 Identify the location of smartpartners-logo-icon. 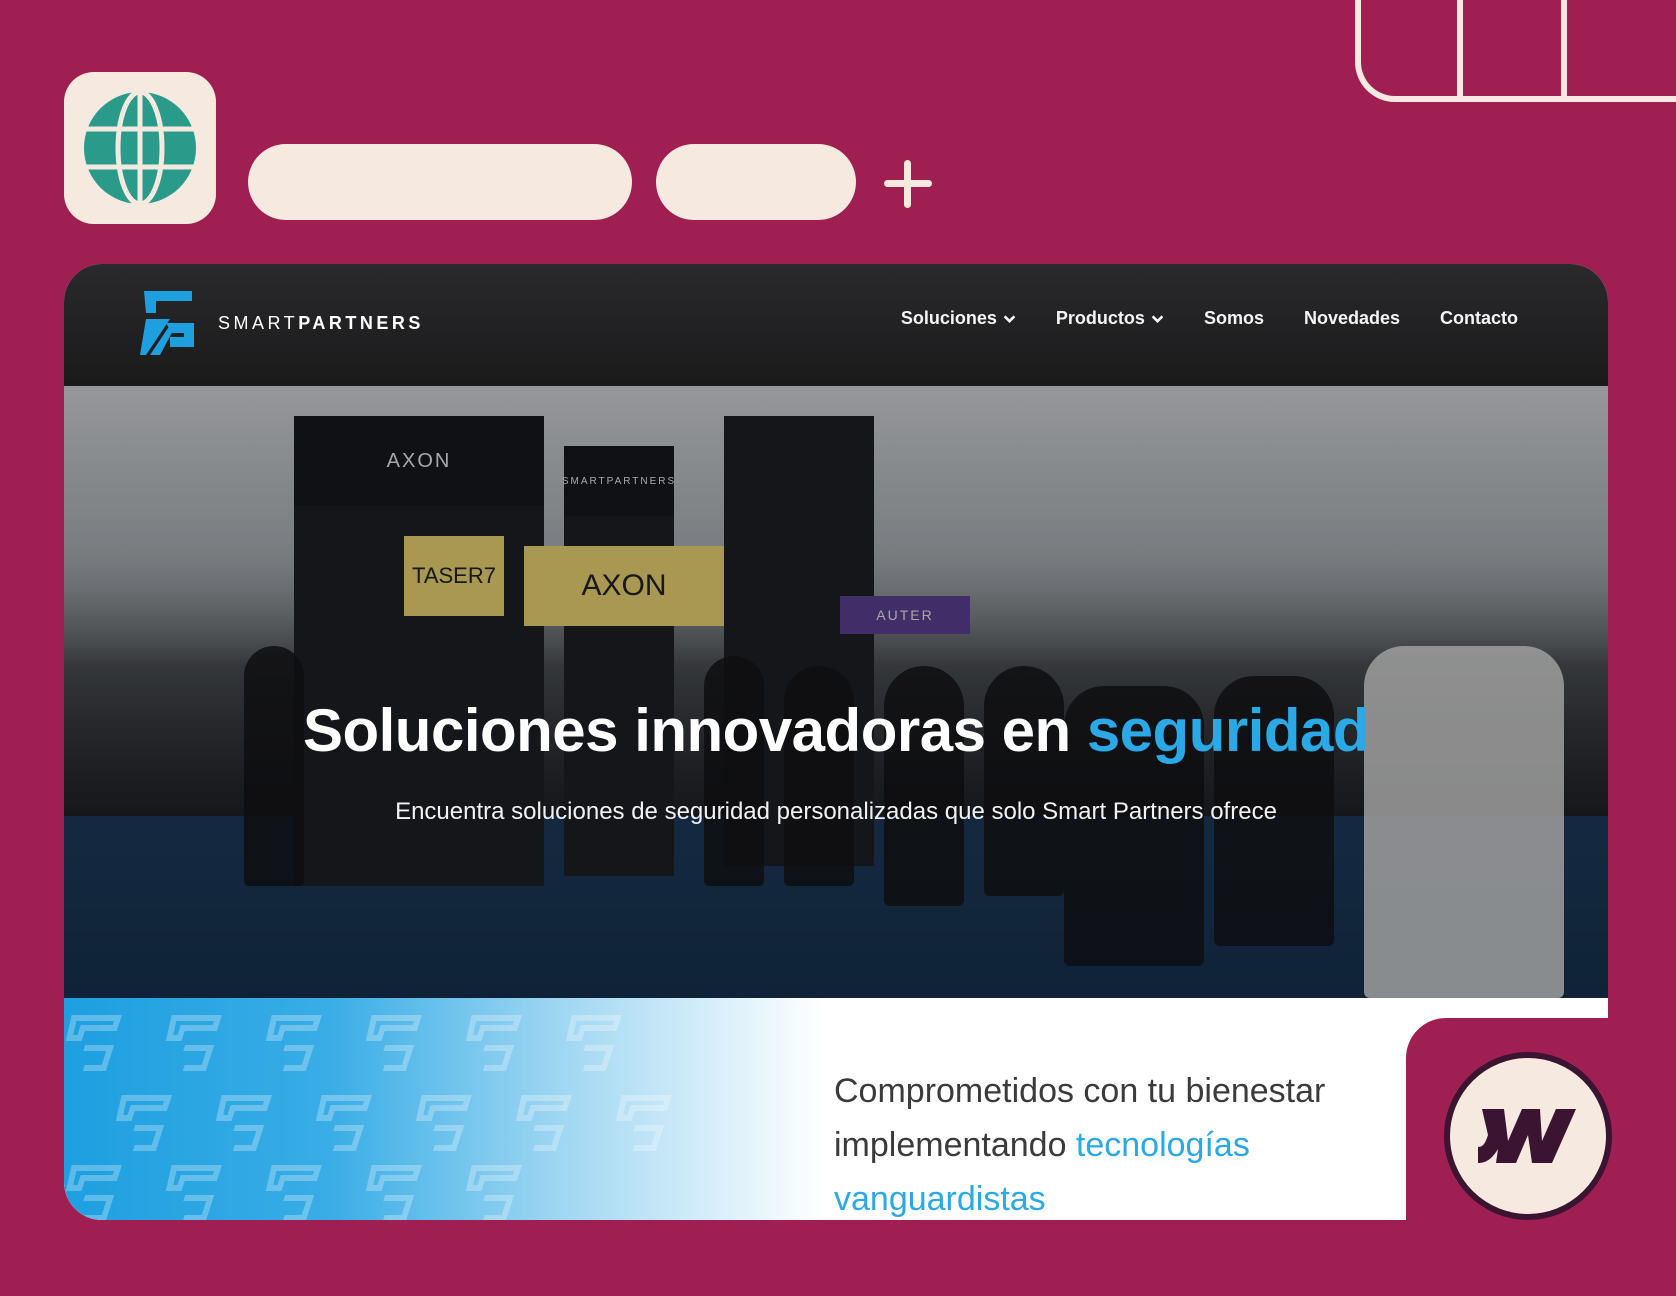
(167, 323).